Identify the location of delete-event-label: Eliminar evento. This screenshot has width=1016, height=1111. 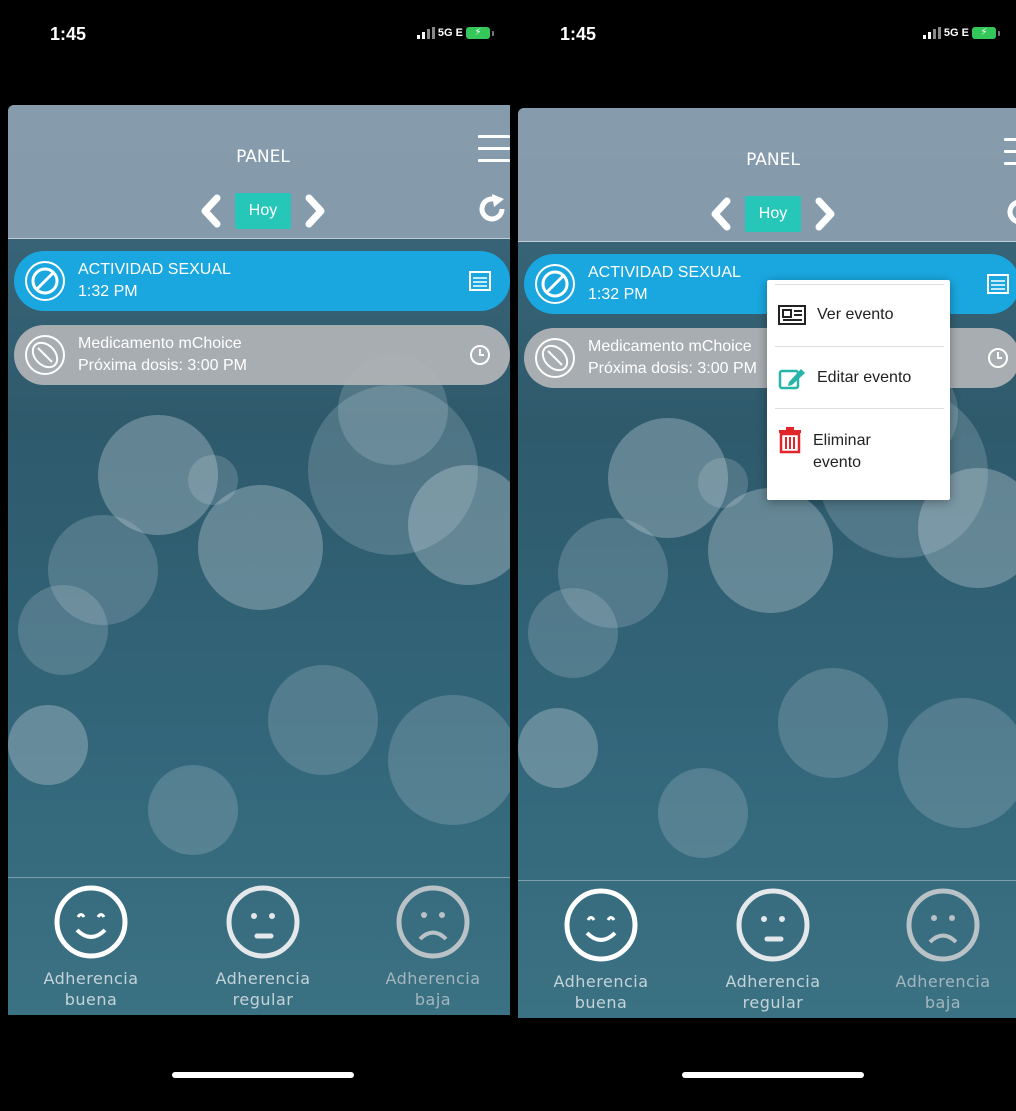
(842, 452).